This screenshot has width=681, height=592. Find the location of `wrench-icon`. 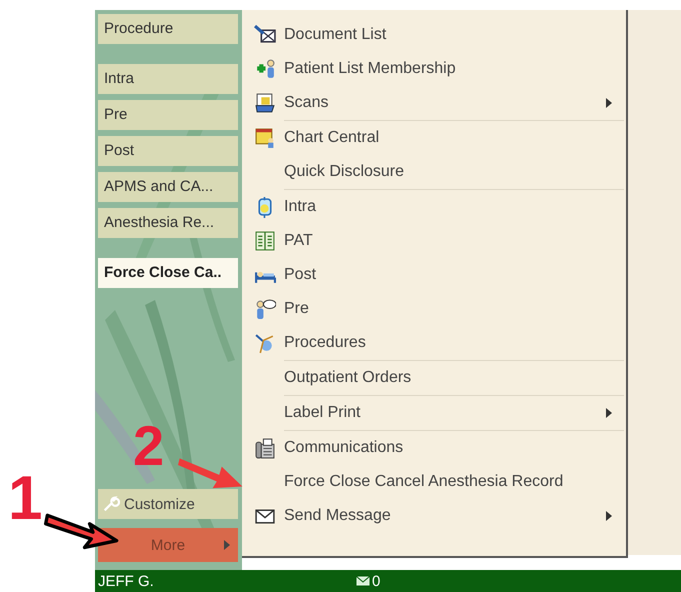

wrench-icon is located at coordinates (111, 504).